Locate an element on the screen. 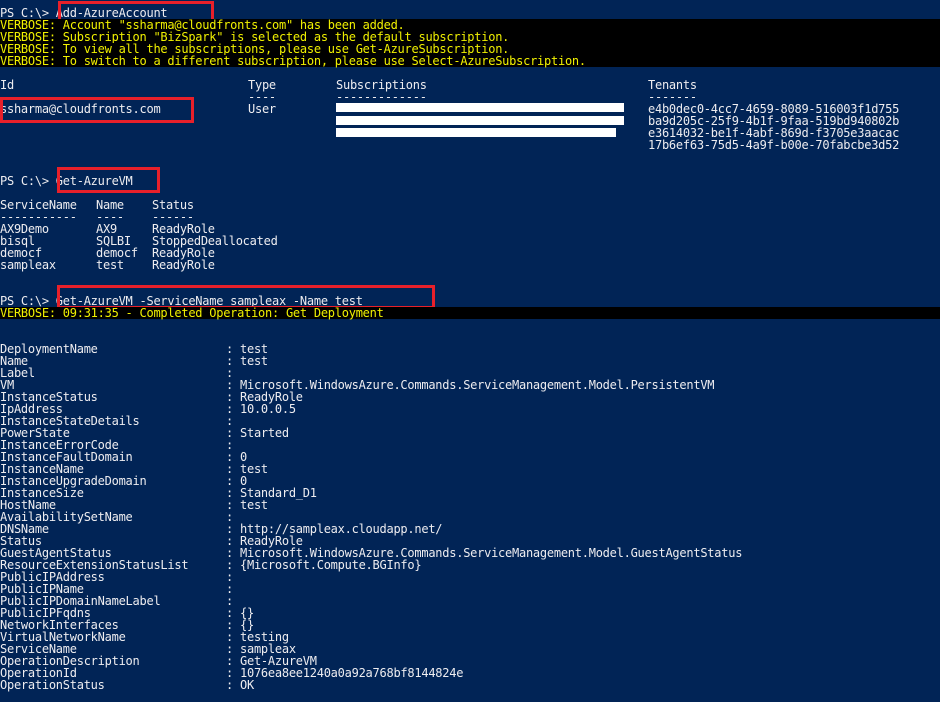  property-value: {Microsoft.Compute.BGInfo} is located at coordinates (331, 565).